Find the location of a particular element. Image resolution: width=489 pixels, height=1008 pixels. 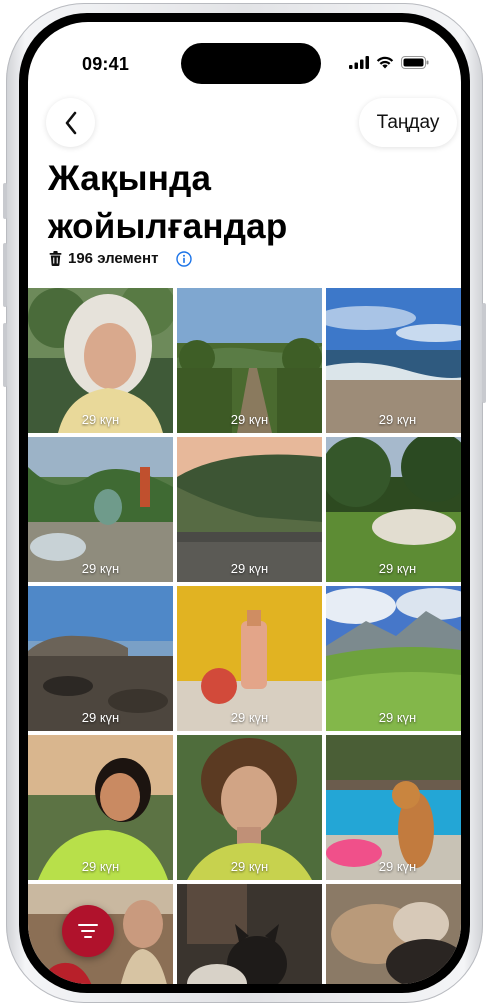

info-icon is located at coordinates (184, 258).